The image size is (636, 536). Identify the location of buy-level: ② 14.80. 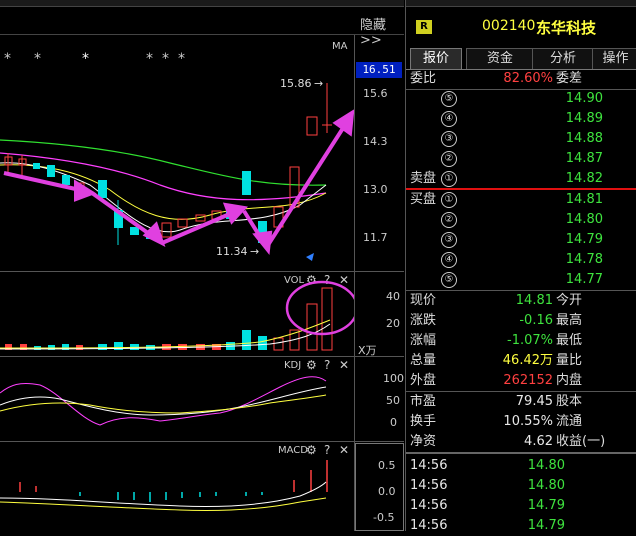
(521, 220).